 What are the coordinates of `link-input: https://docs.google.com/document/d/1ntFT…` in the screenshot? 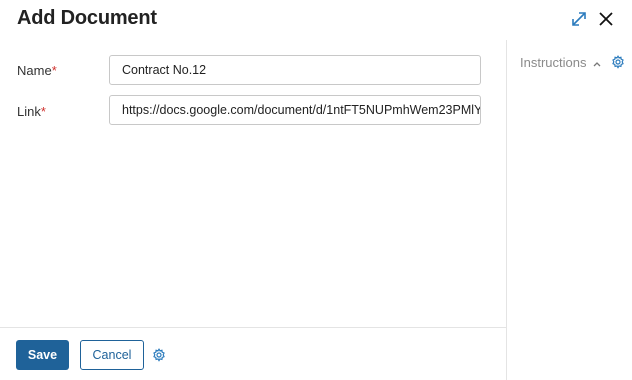 It's located at (295, 110).